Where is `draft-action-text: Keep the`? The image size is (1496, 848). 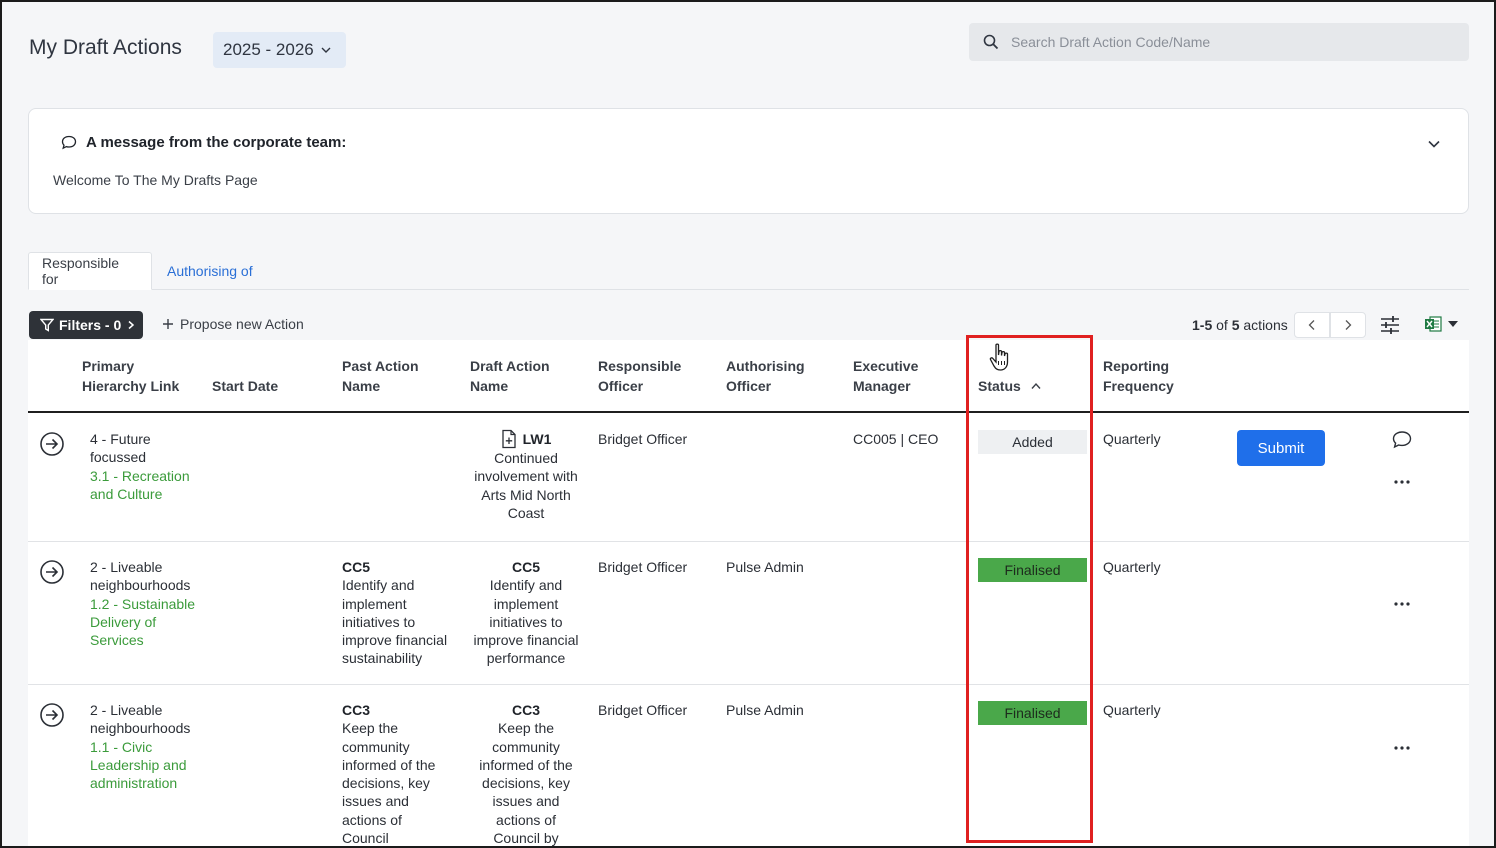
draft-action-text: Keep the is located at coordinates (526, 728).